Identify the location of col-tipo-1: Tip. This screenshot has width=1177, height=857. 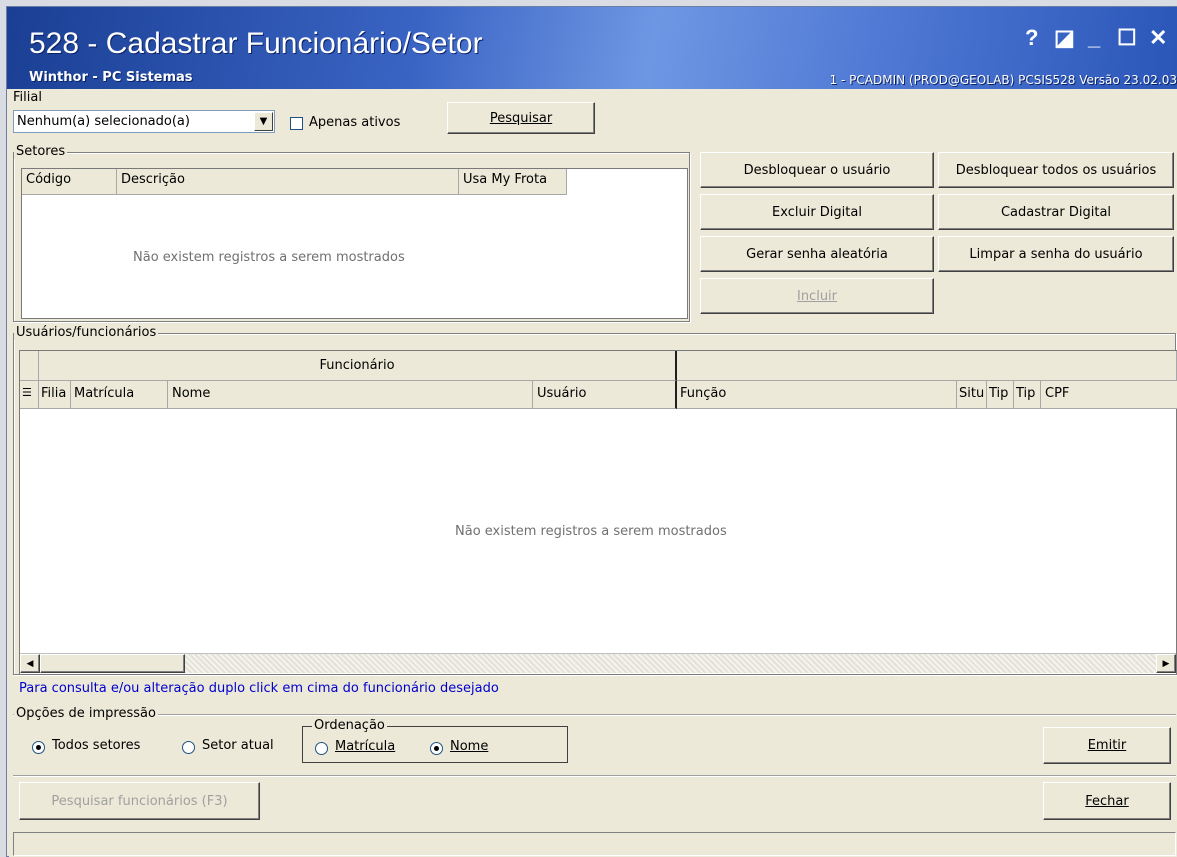
(1000, 395).